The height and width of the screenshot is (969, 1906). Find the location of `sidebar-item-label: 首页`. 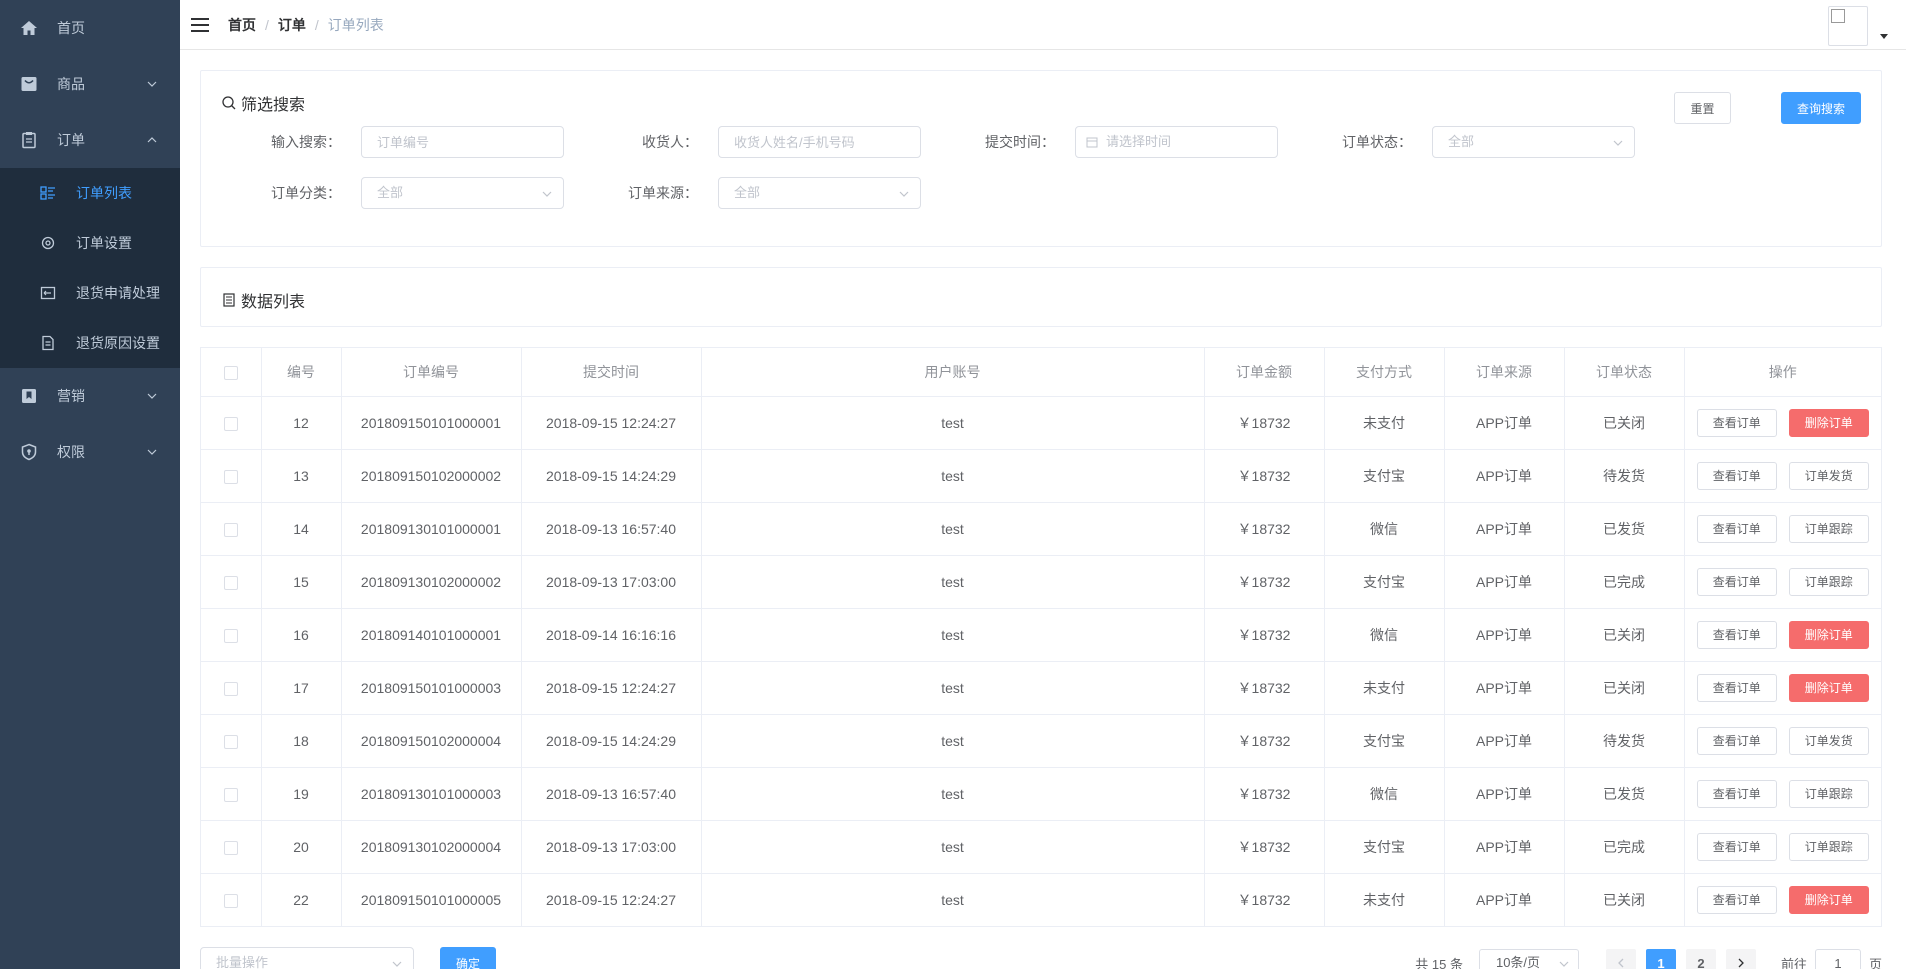

sidebar-item-label: 首页 is located at coordinates (71, 28).